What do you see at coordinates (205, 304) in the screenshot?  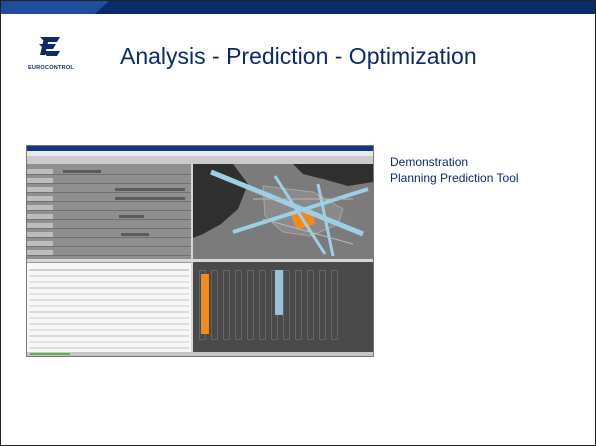 I see `overload-bar` at bounding box center [205, 304].